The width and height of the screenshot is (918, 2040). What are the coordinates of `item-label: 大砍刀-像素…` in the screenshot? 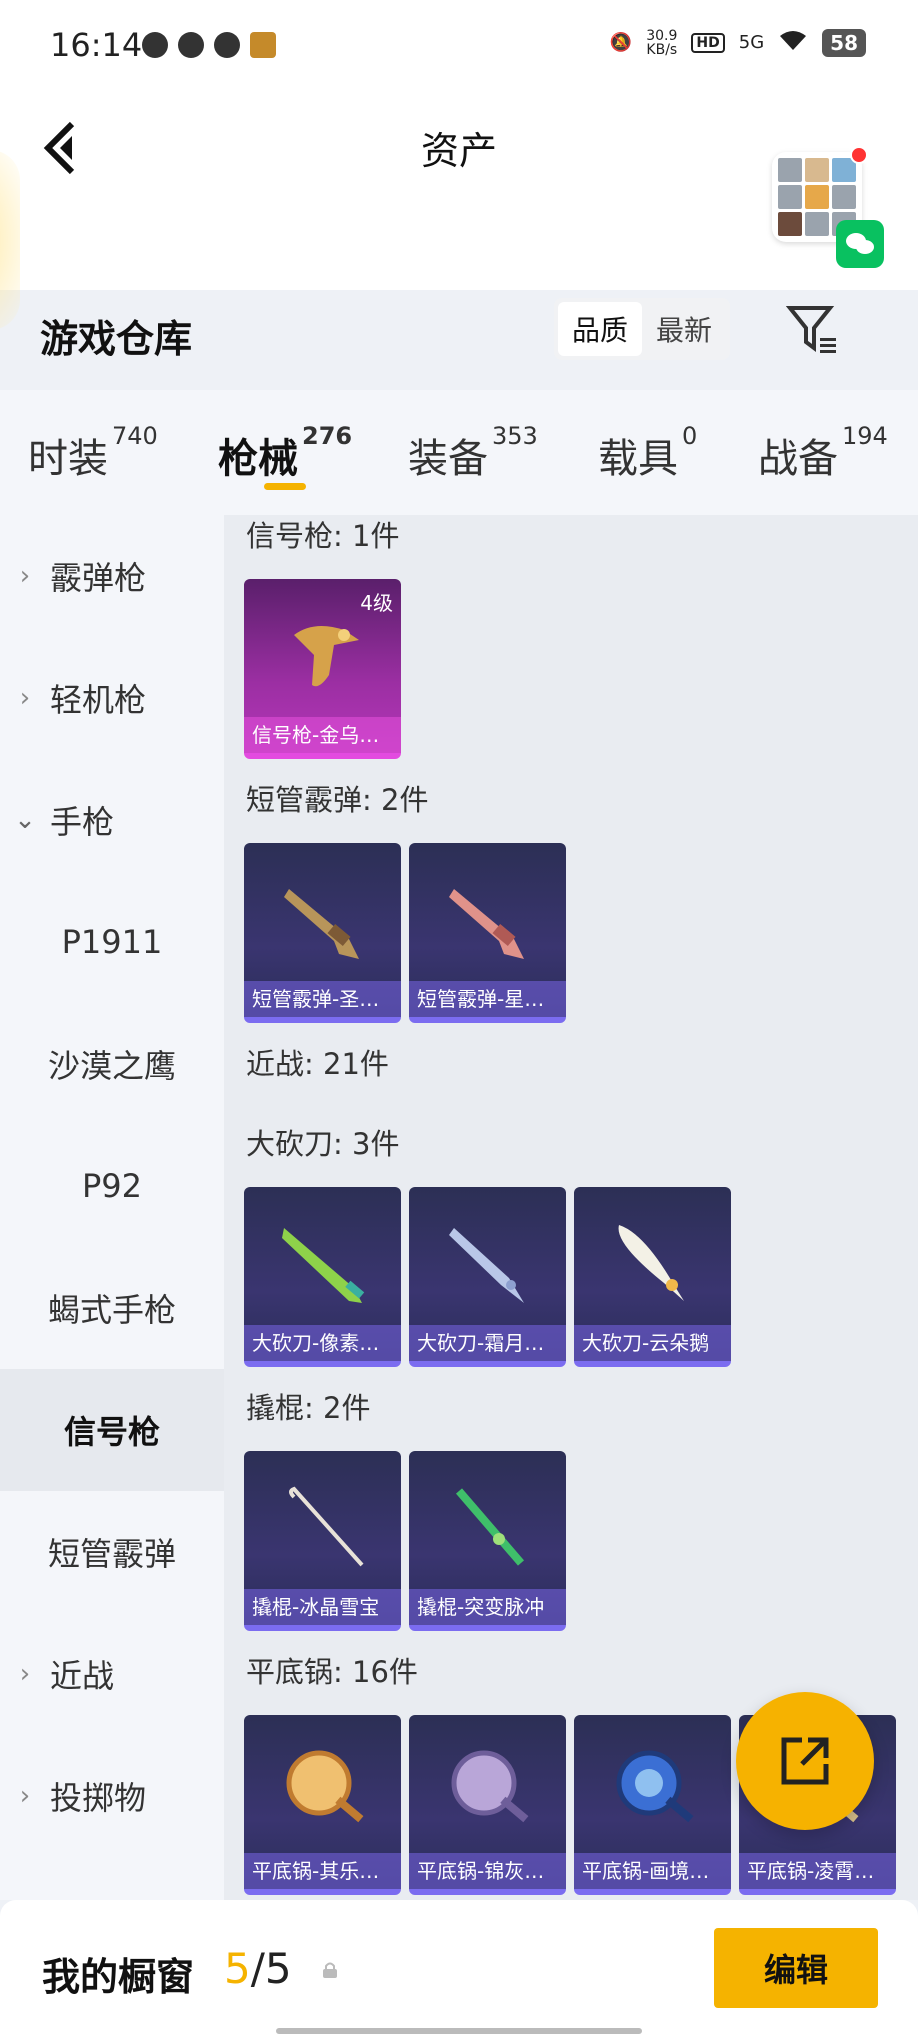 It's located at (322, 1343).